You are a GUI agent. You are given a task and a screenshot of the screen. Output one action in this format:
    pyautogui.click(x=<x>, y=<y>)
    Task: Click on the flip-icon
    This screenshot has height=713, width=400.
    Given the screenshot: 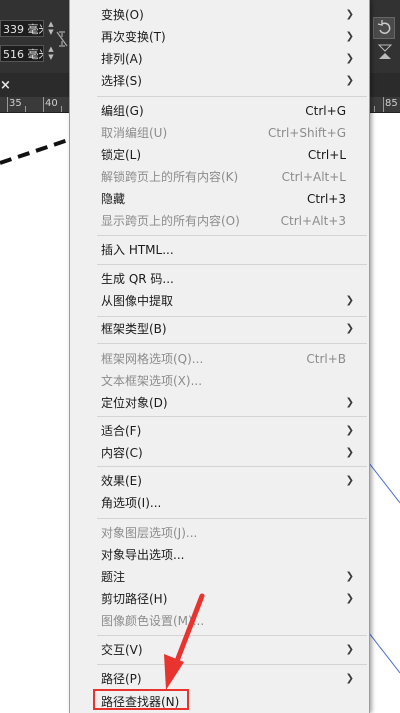 What is the action you would take?
    pyautogui.click(x=385, y=52)
    